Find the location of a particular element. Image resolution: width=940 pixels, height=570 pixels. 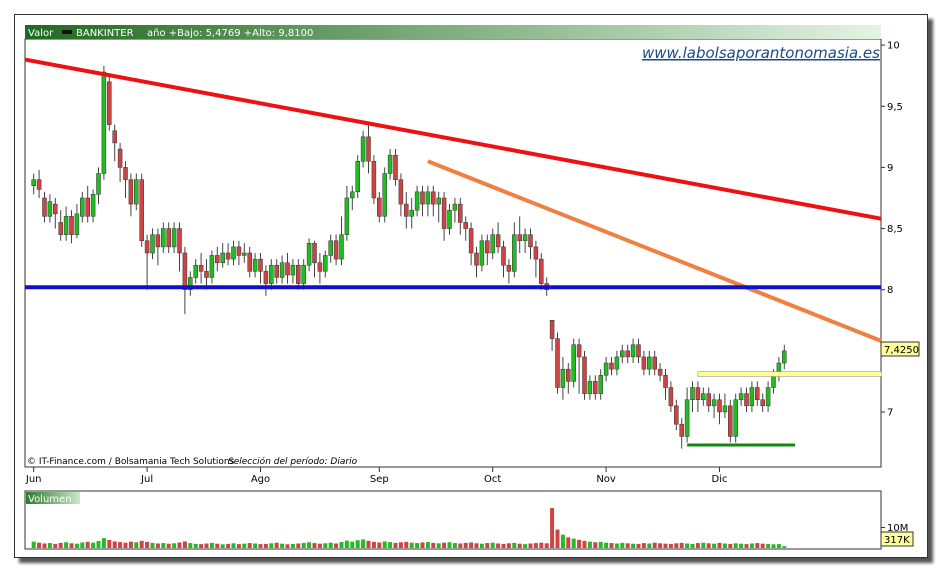

period-note: Selección del período: Diario is located at coordinates (293, 461).